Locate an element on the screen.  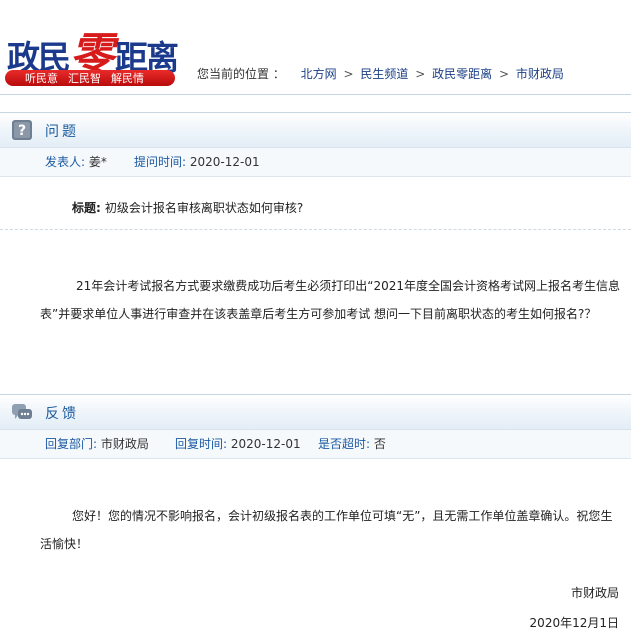
overdue-value: 否 is located at coordinates (379, 444).